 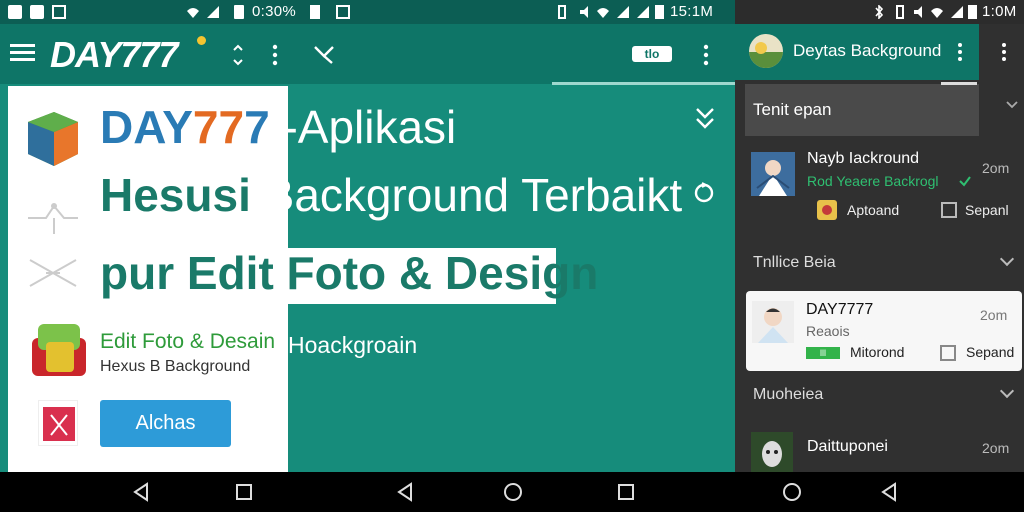 What do you see at coordinates (324, 54) in the screenshot?
I see `share-icon` at bounding box center [324, 54].